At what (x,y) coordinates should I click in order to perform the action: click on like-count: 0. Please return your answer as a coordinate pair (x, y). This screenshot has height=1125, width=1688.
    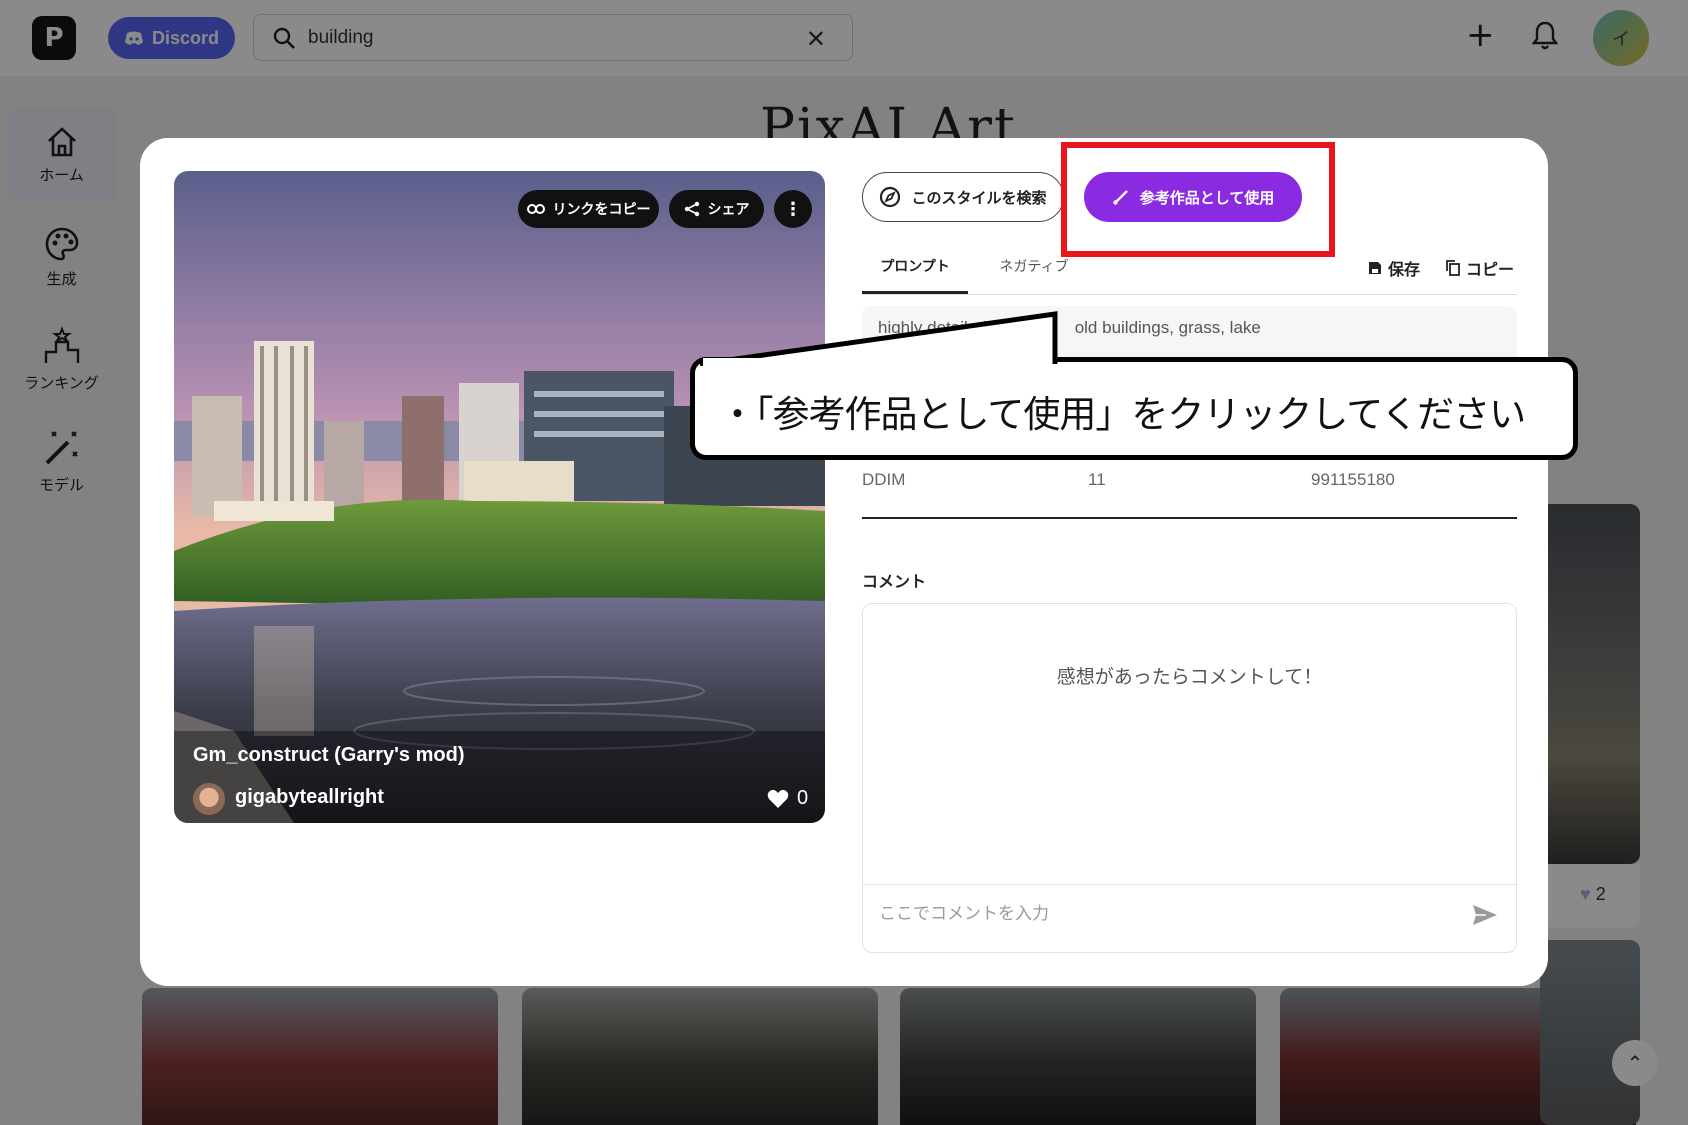
    Looking at the image, I should click on (803, 798).